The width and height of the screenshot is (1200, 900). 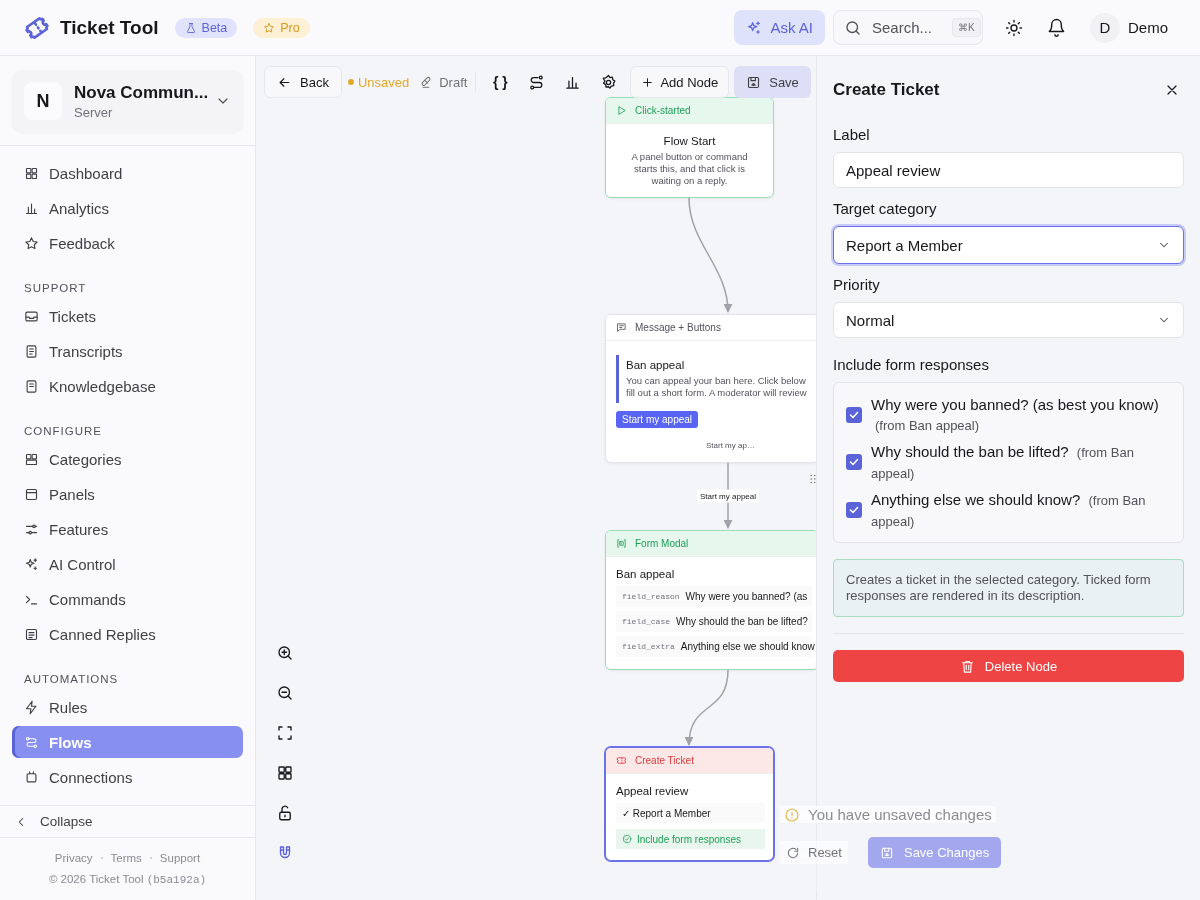 I want to click on zoom-out-icon, so click(x=285, y=693).